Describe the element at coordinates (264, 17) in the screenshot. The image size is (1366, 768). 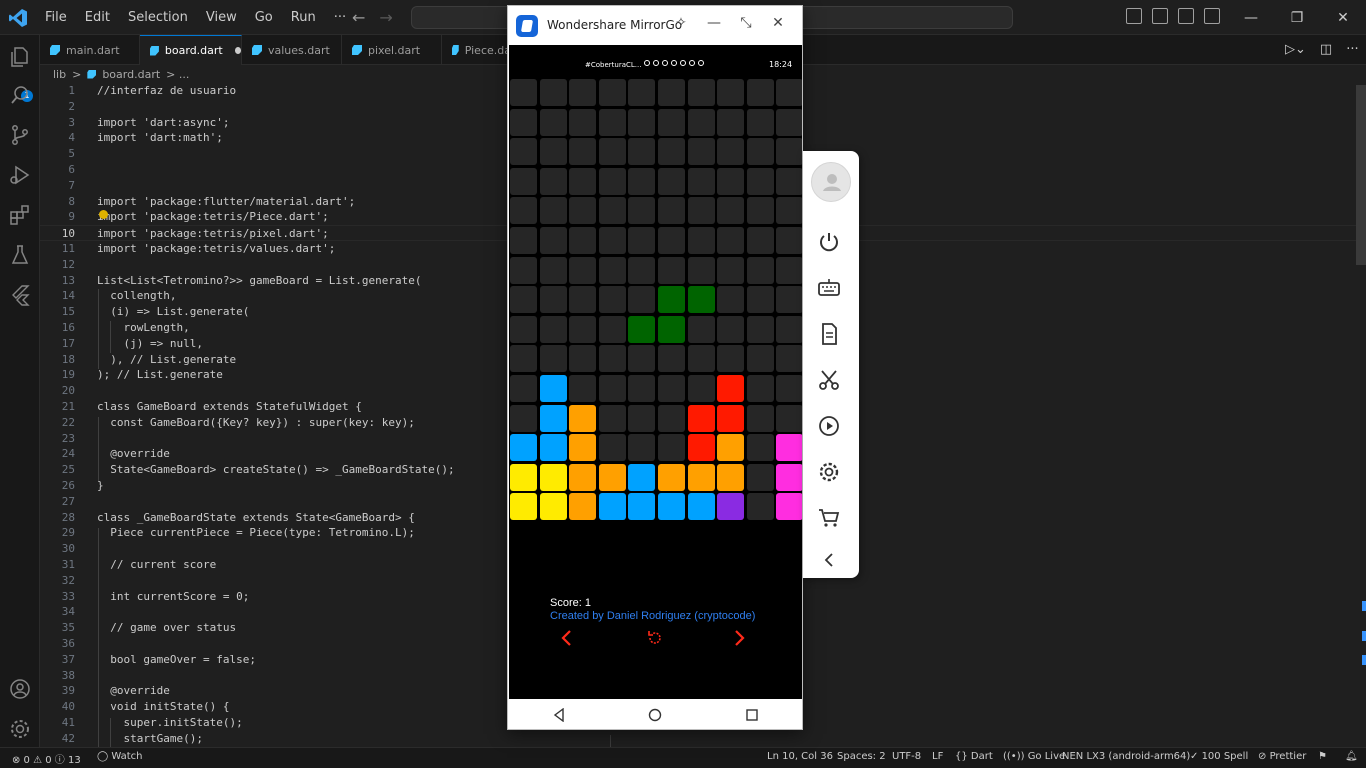
I see `menu-go: Go` at that location.